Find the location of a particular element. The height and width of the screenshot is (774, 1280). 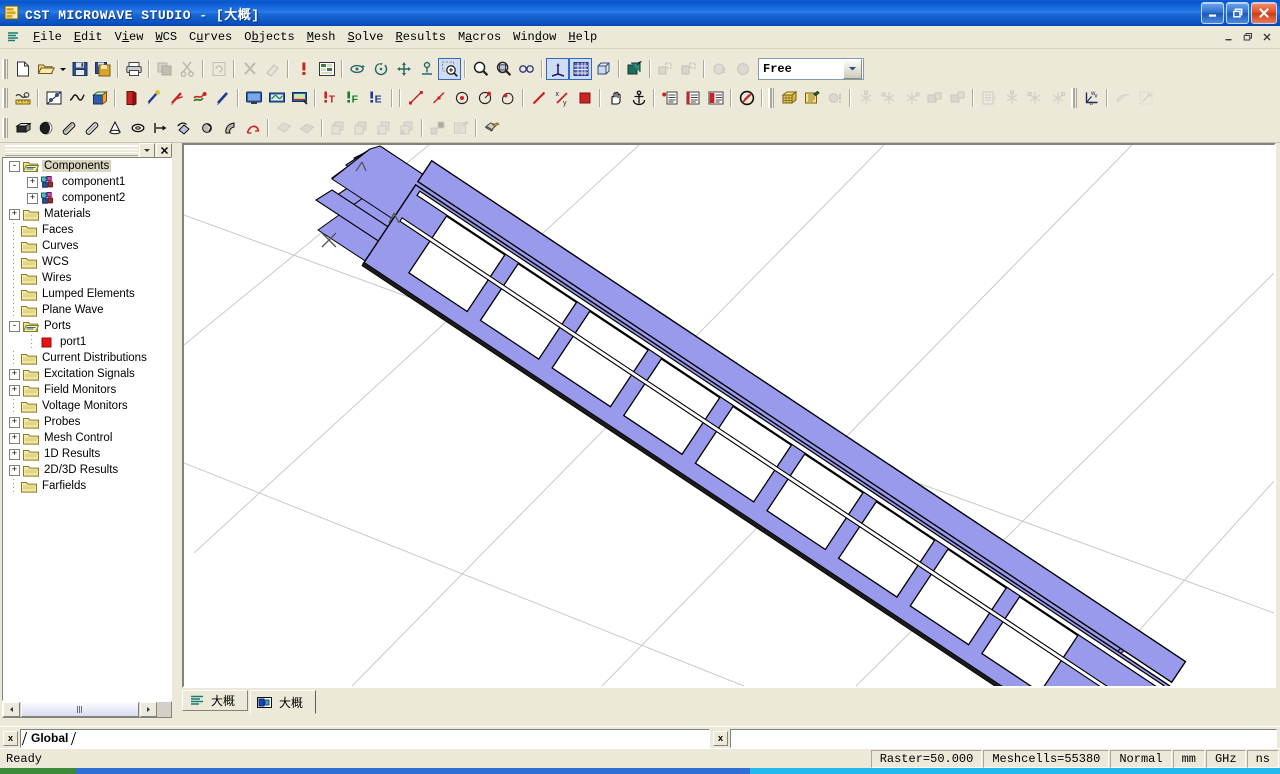

parameter-list-icon is located at coordinates (326, 69).